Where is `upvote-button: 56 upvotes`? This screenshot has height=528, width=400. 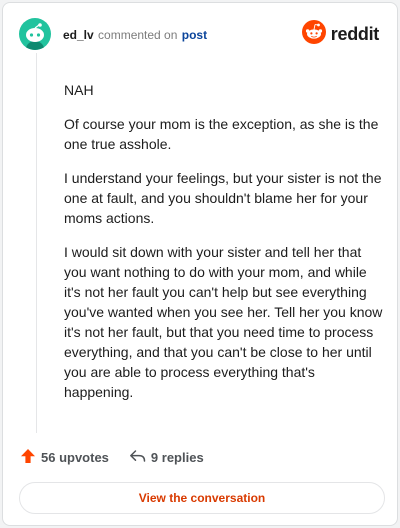 upvote-button: 56 upvotes is located at coordinates (64, 457).